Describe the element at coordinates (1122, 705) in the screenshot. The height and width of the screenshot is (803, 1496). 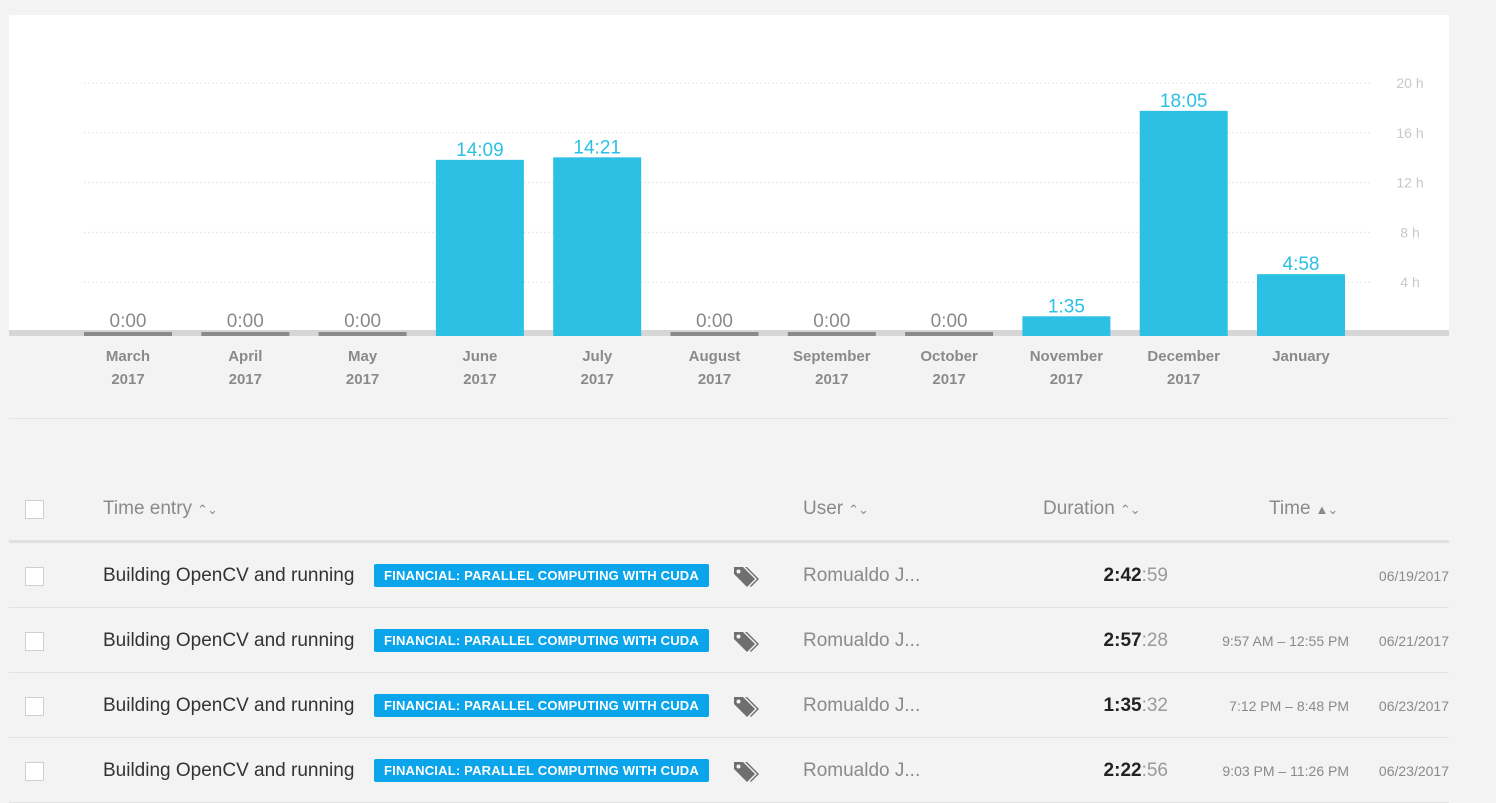
I see `duration-hours-minutes: 1:35` at that location.